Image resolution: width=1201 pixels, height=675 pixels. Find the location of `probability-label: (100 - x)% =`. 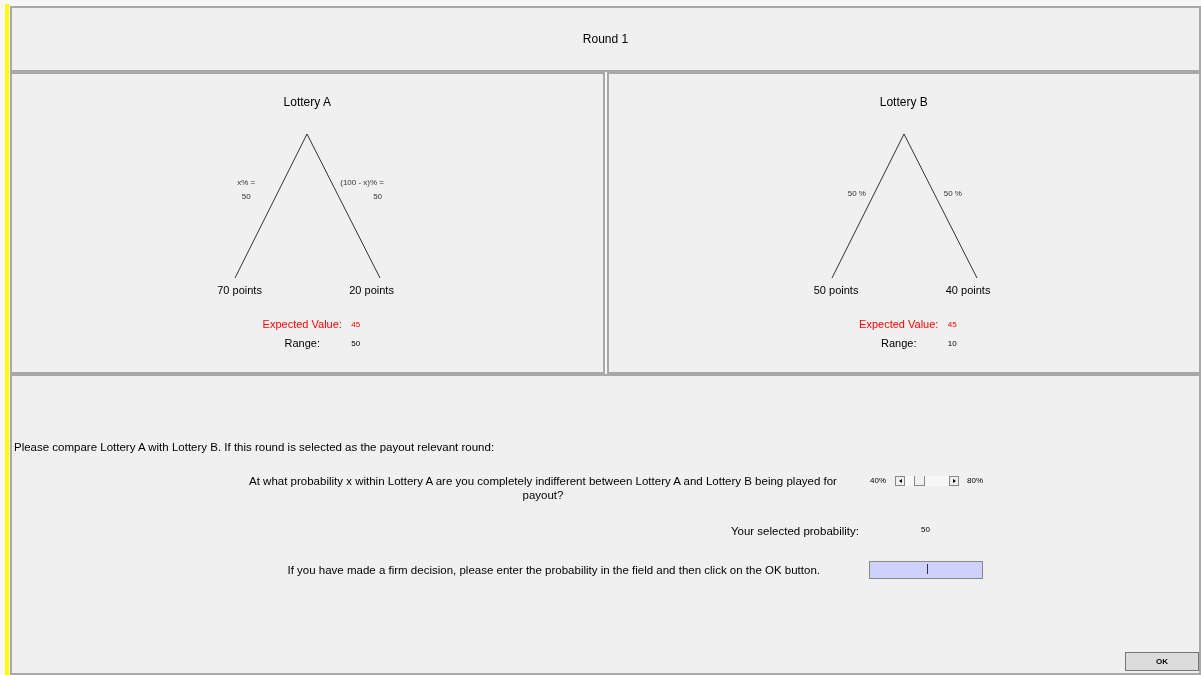

probability-label: (100 - x)% = is located at coordinates (362, 183).